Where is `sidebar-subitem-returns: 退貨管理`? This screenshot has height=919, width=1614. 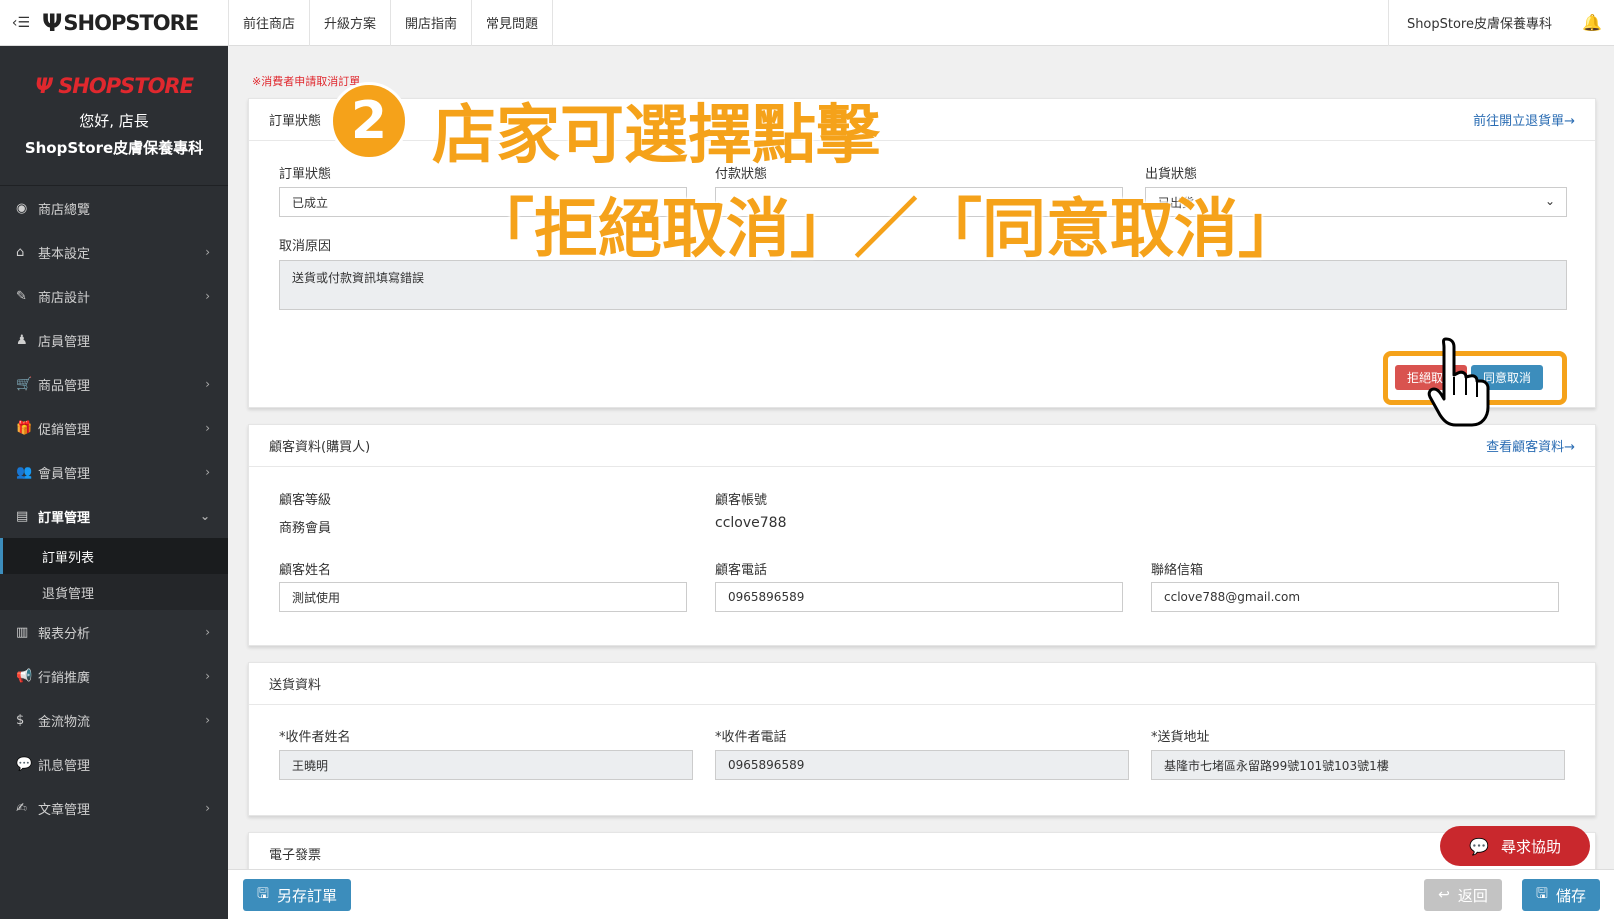 sidebar-subitem-returns: 退貨管理 is located at coordinates (114, 592).